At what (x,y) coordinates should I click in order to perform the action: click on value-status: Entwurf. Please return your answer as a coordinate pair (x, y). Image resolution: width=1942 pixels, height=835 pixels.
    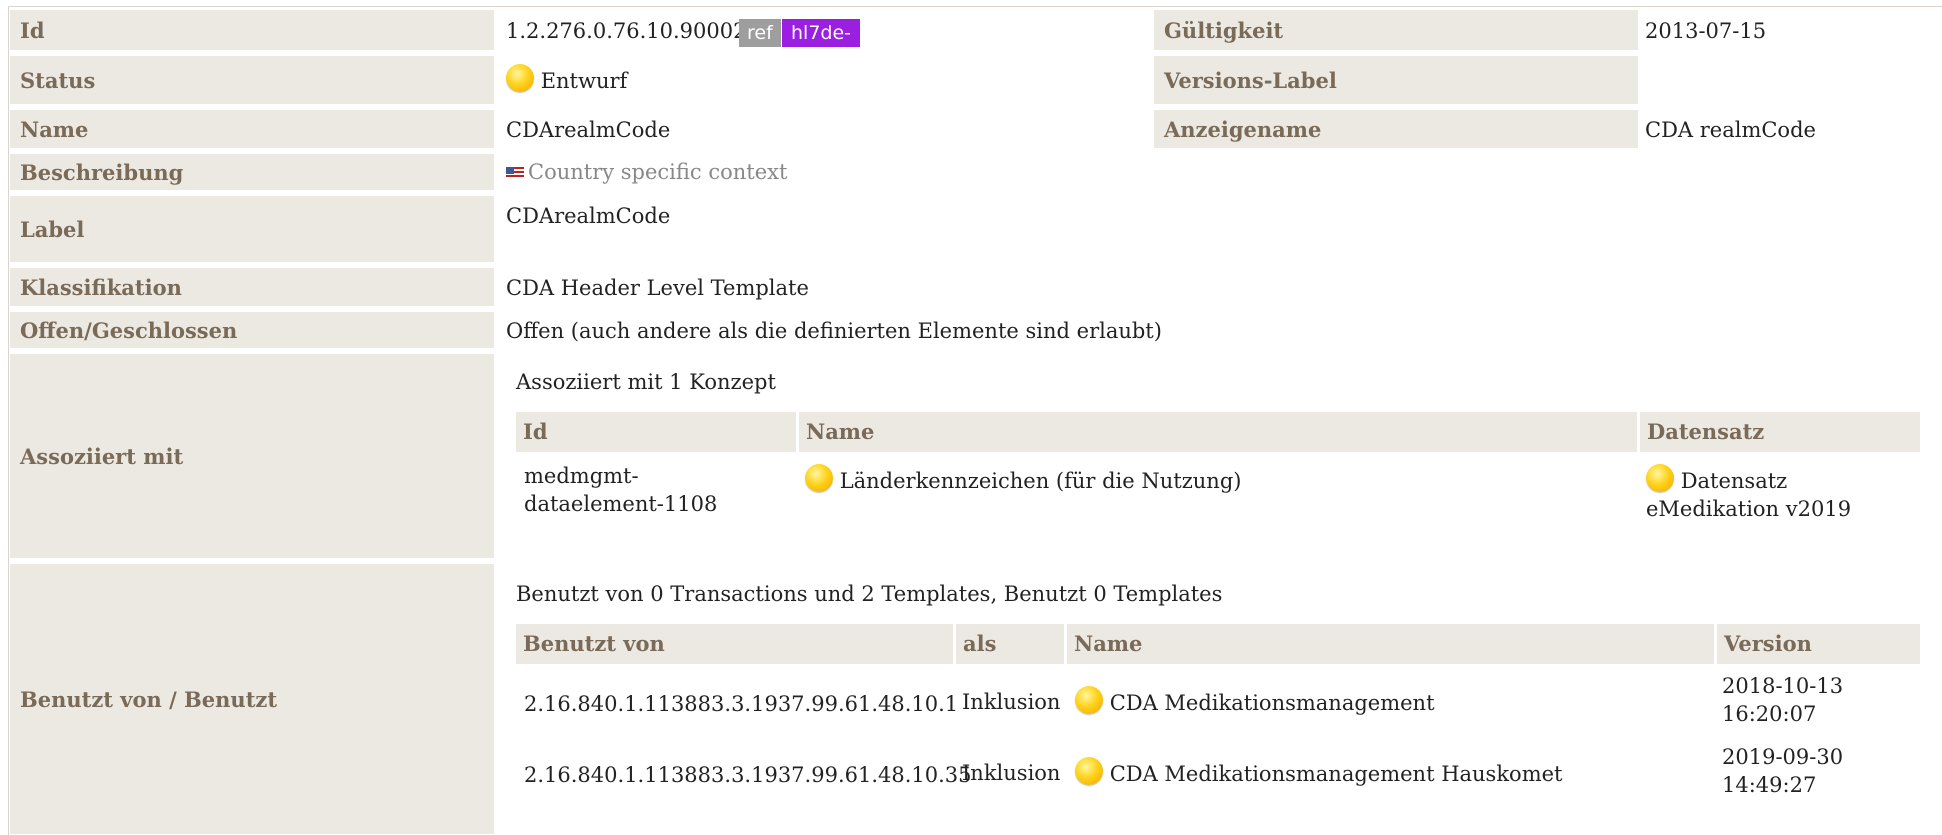
    Looking at the image, I should click on (566, 78).